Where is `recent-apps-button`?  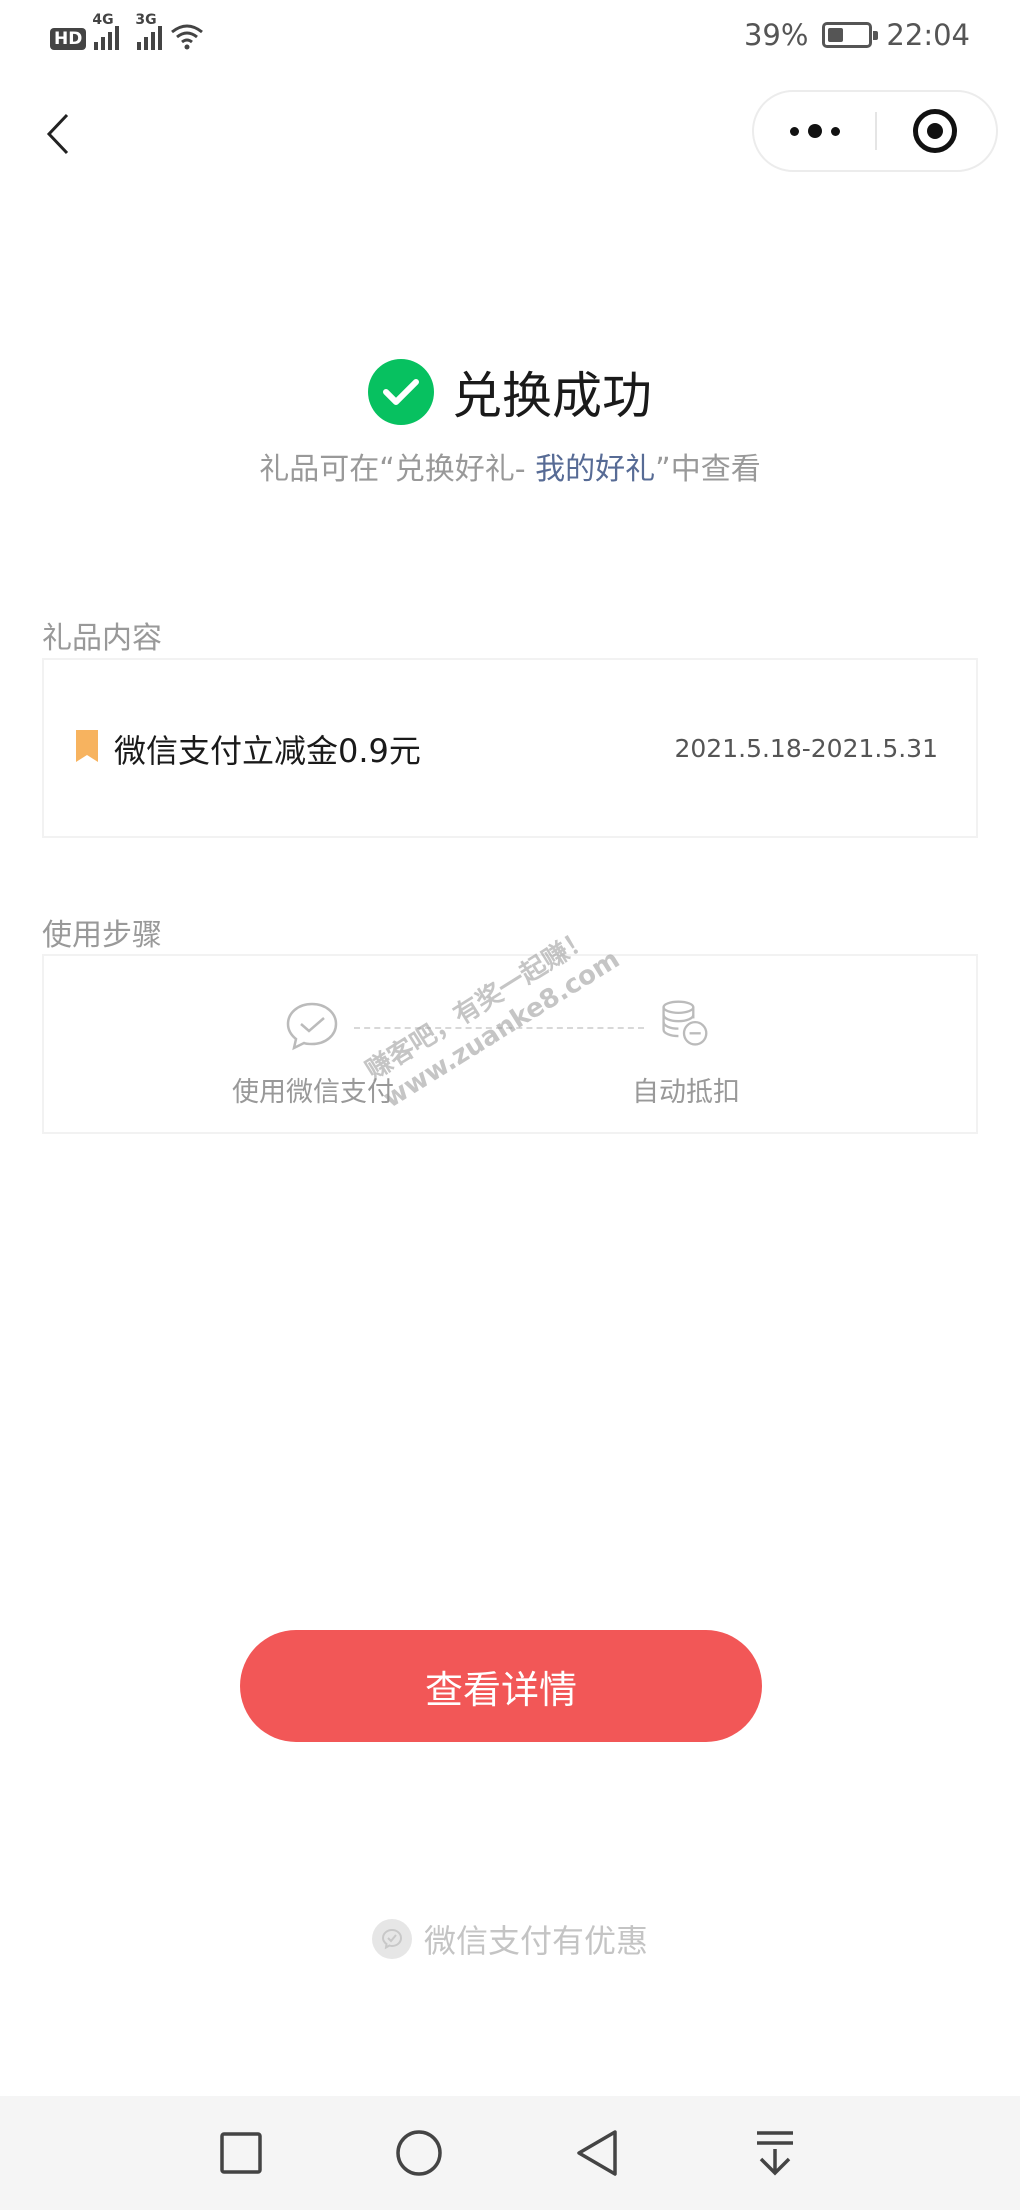
recent-apps-button is located at coordinates (241, 2153).